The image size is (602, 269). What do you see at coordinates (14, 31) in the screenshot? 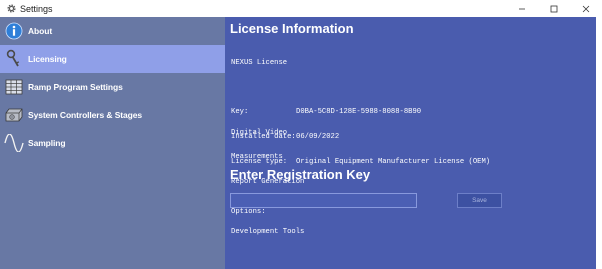
I see `info-icon` at bounding box center [14, 31].